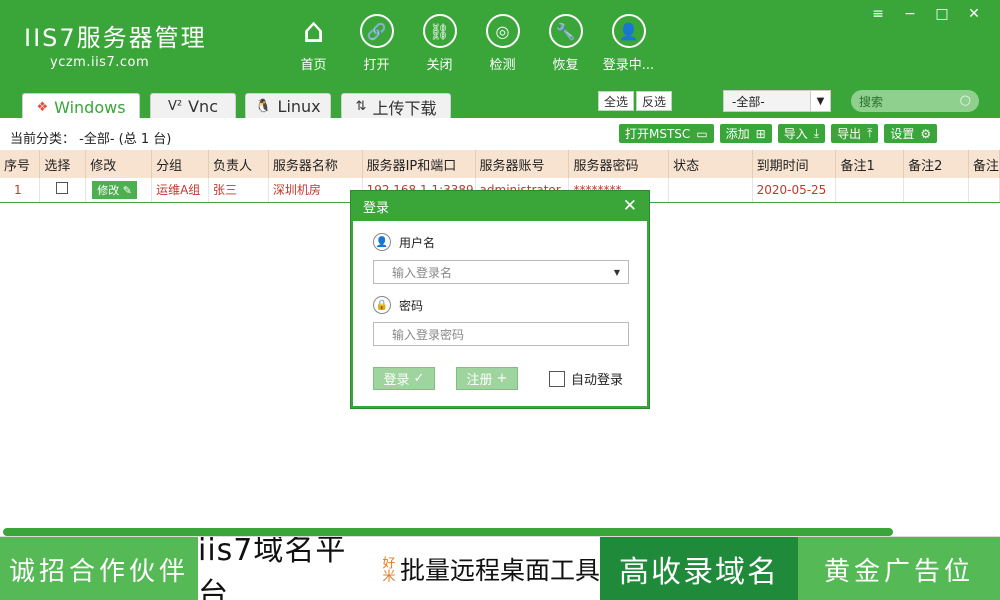 Image resolution: width=1000 pixels, height=600 pixels. Describe the element at coordinates (871, 101) in the screenshot. I see `search-placeholder: 搜索` at that location.